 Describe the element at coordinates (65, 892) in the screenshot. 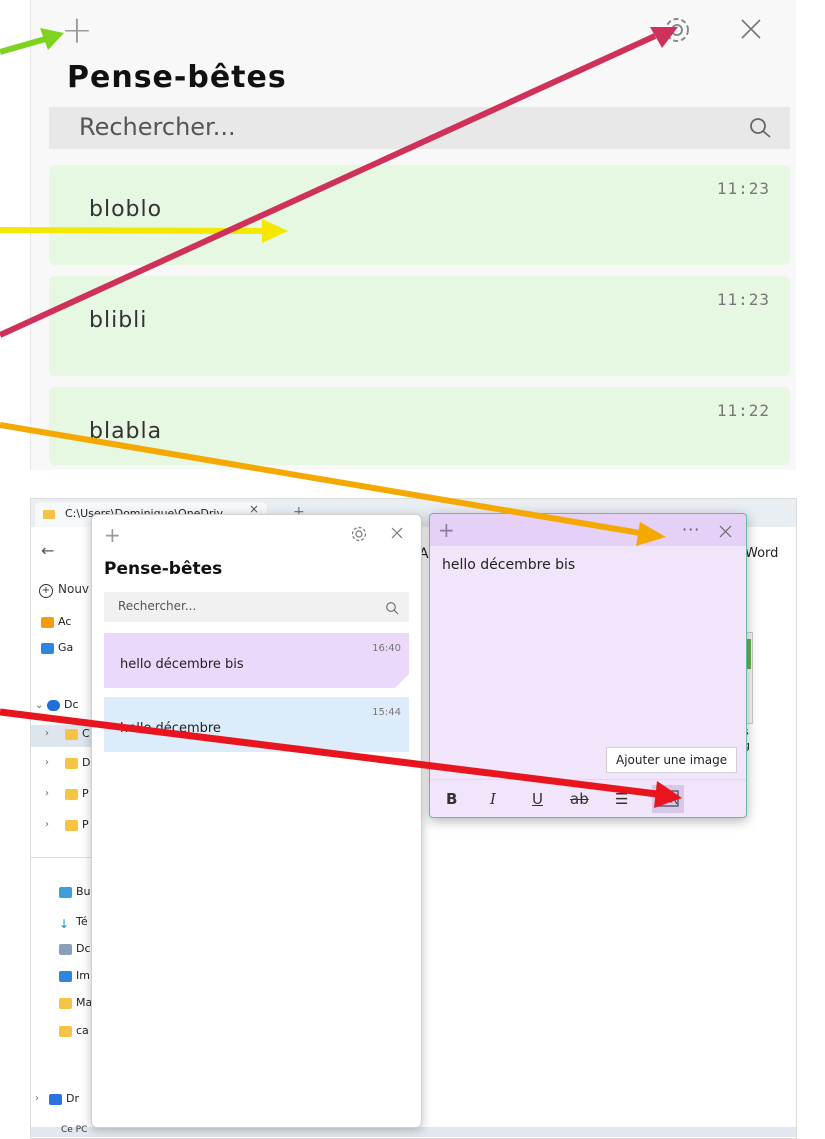

I see `desktop-icon` at that location.